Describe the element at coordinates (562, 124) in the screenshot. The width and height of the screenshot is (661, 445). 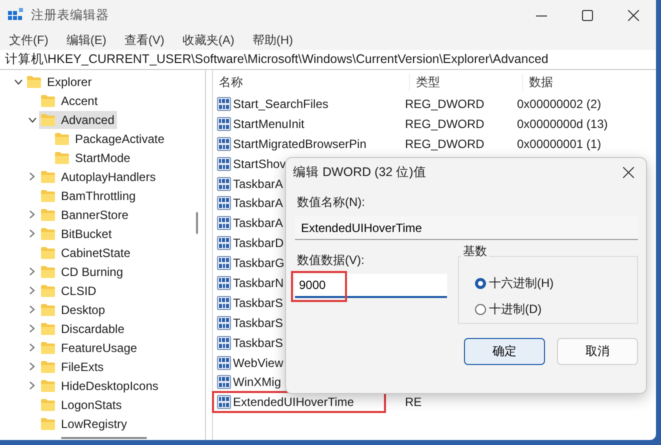
I see `table-cell: 0x0000000d (13)` at that location.